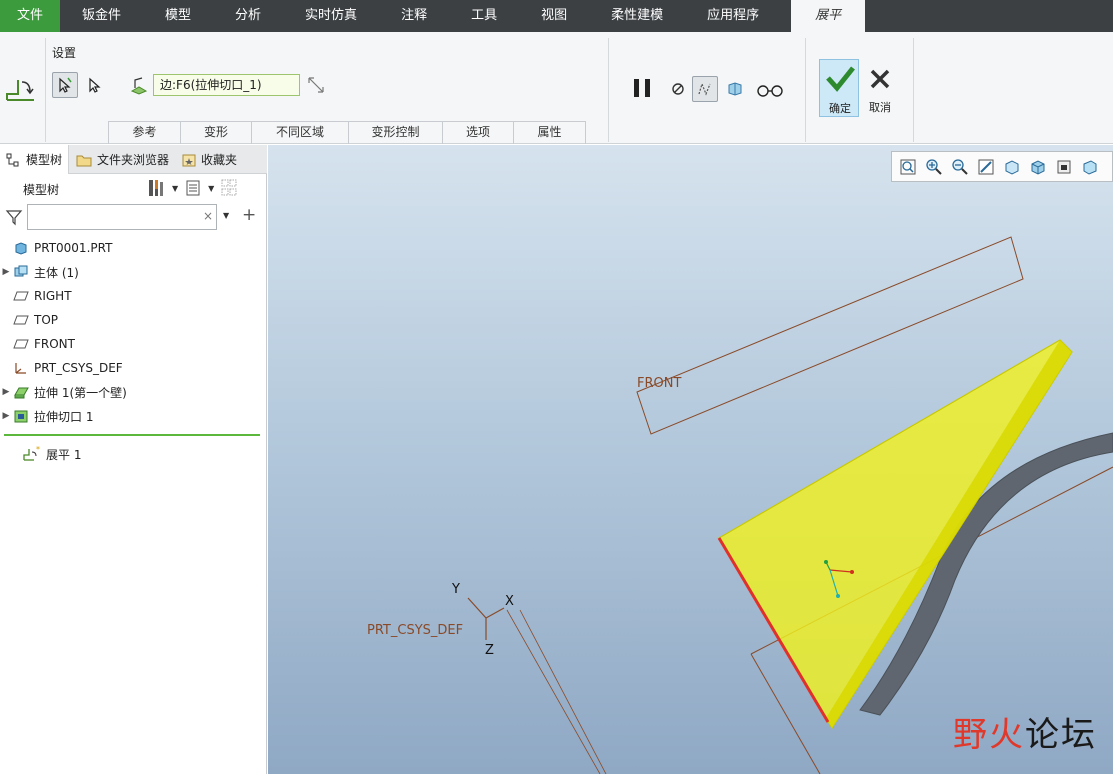 This screenshot has height=774, width=1113. Describe the element at coordinates (21, 89) in the screenshot. I see `flatten-feature-icon` at that location.